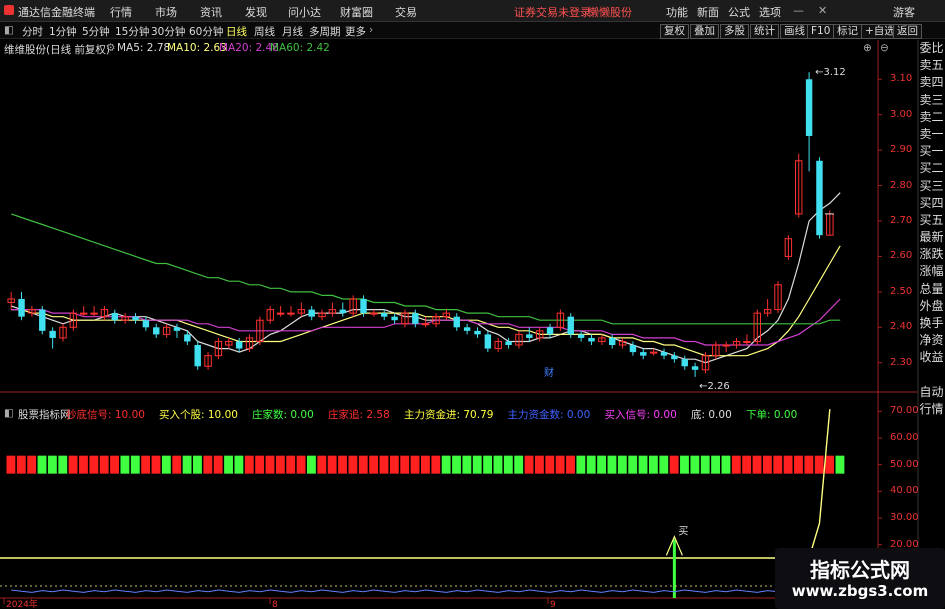 Image resolution: width=945 pixels, height=609 pixels. Describe the element at coordinates (931, 151) in the screenshot. I see `side-item-6: 买一` at that location.